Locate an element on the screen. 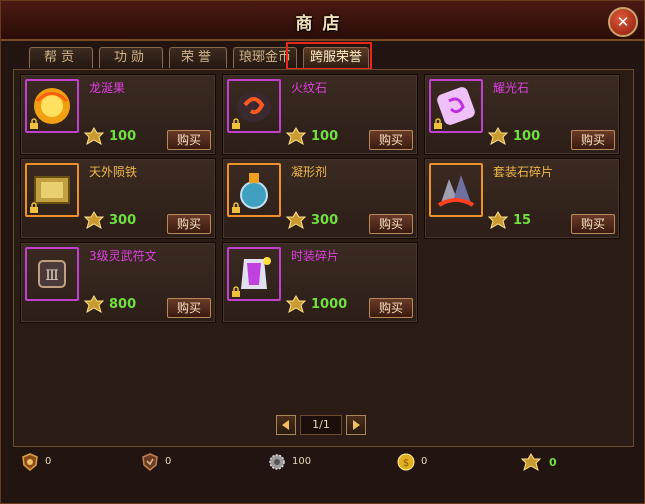 This screenshot has width=645, height=504. svg-text: Ⅲ is located at coordinates (52, 276).